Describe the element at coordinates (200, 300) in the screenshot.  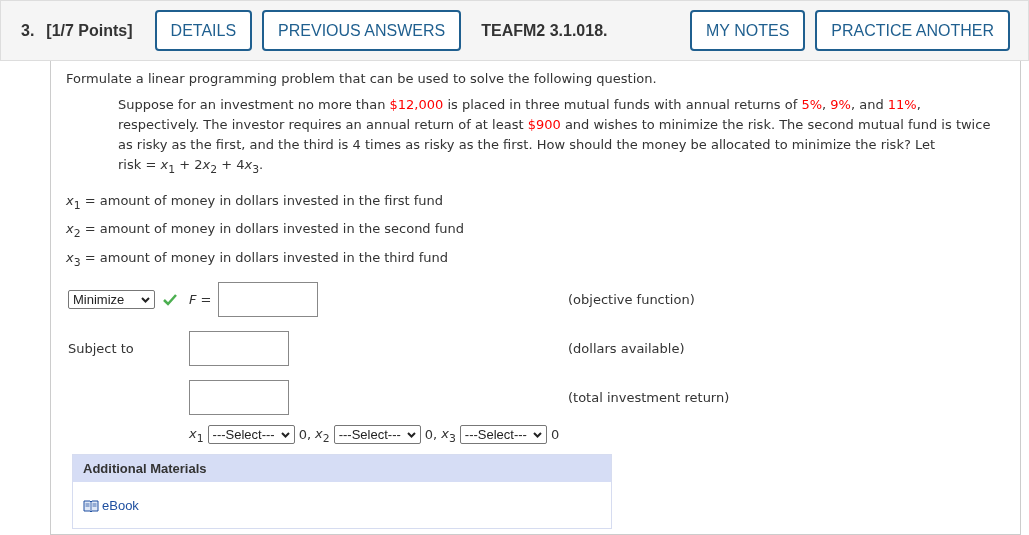
I see `function-label: F =` at that location.